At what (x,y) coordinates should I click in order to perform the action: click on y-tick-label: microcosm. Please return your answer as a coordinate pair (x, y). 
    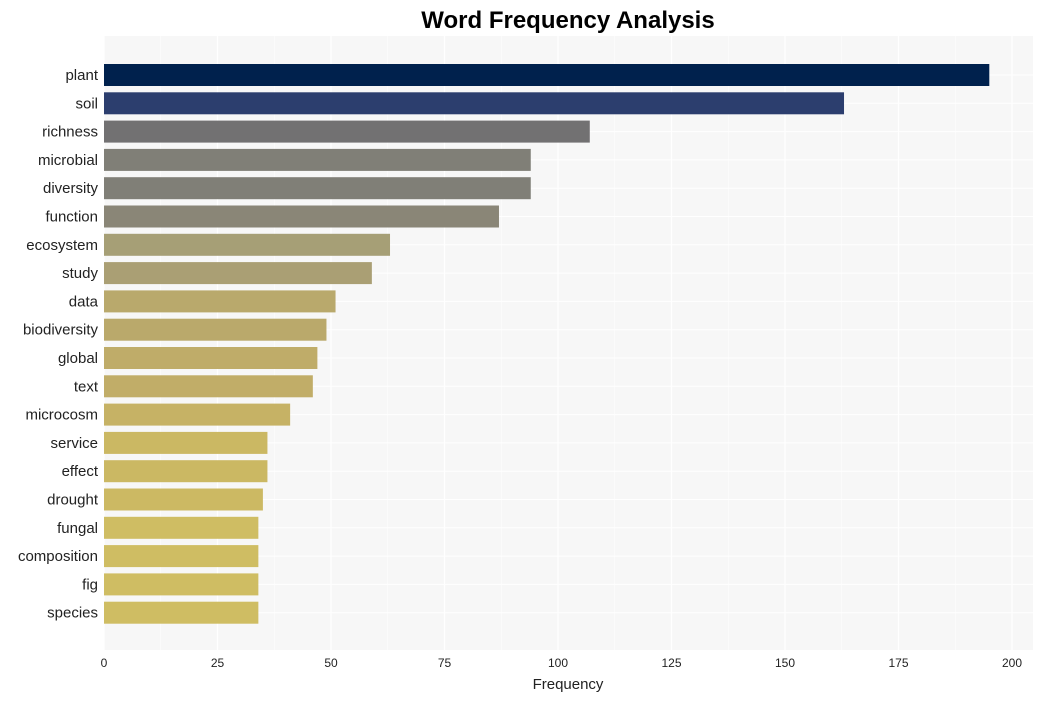
    Looking at the image, I should click on (61, 415).